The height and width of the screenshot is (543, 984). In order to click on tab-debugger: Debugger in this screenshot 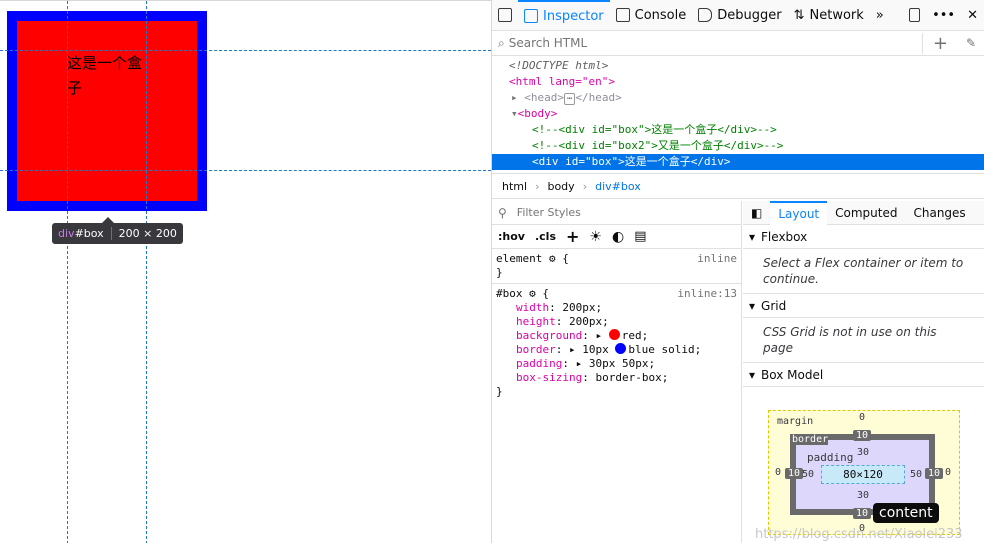, I will do `click(739, 15)`.